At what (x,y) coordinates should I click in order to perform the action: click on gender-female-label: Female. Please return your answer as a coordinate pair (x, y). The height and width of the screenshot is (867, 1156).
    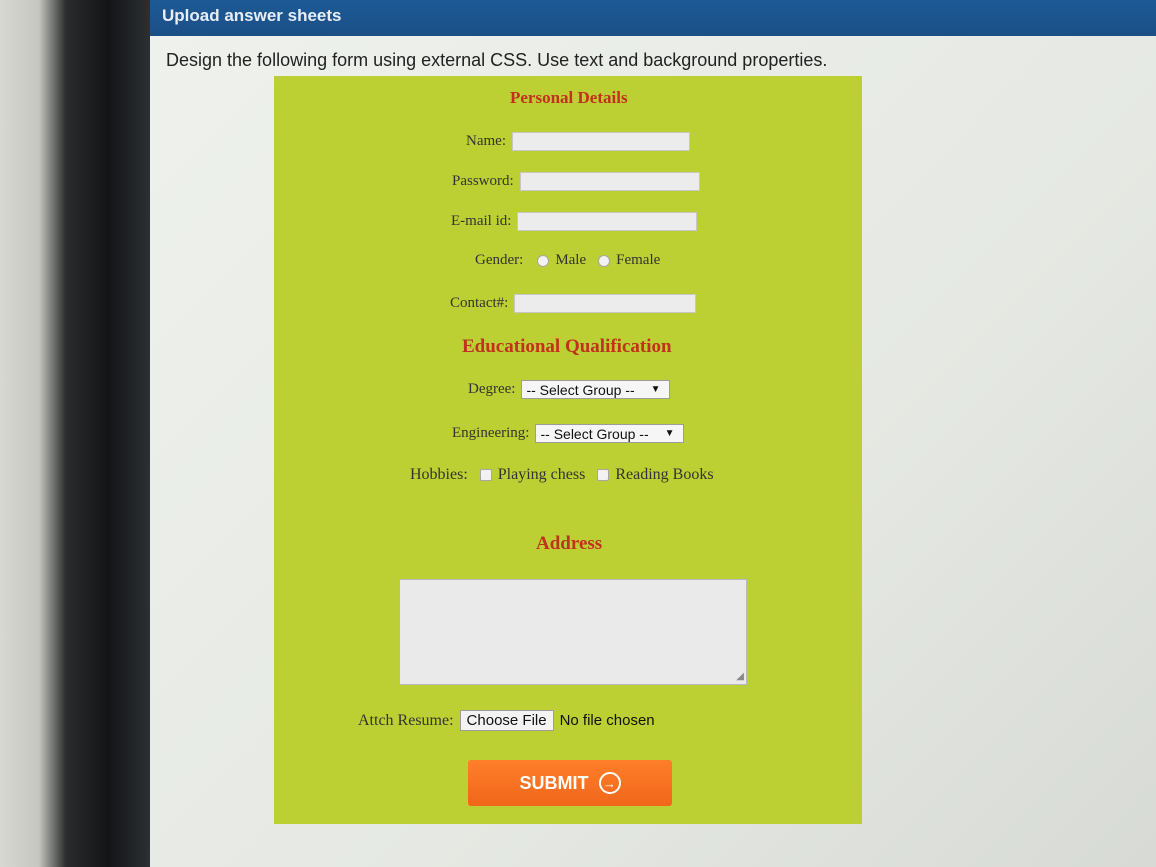
    Looking at the image, I should click on (638, 260).